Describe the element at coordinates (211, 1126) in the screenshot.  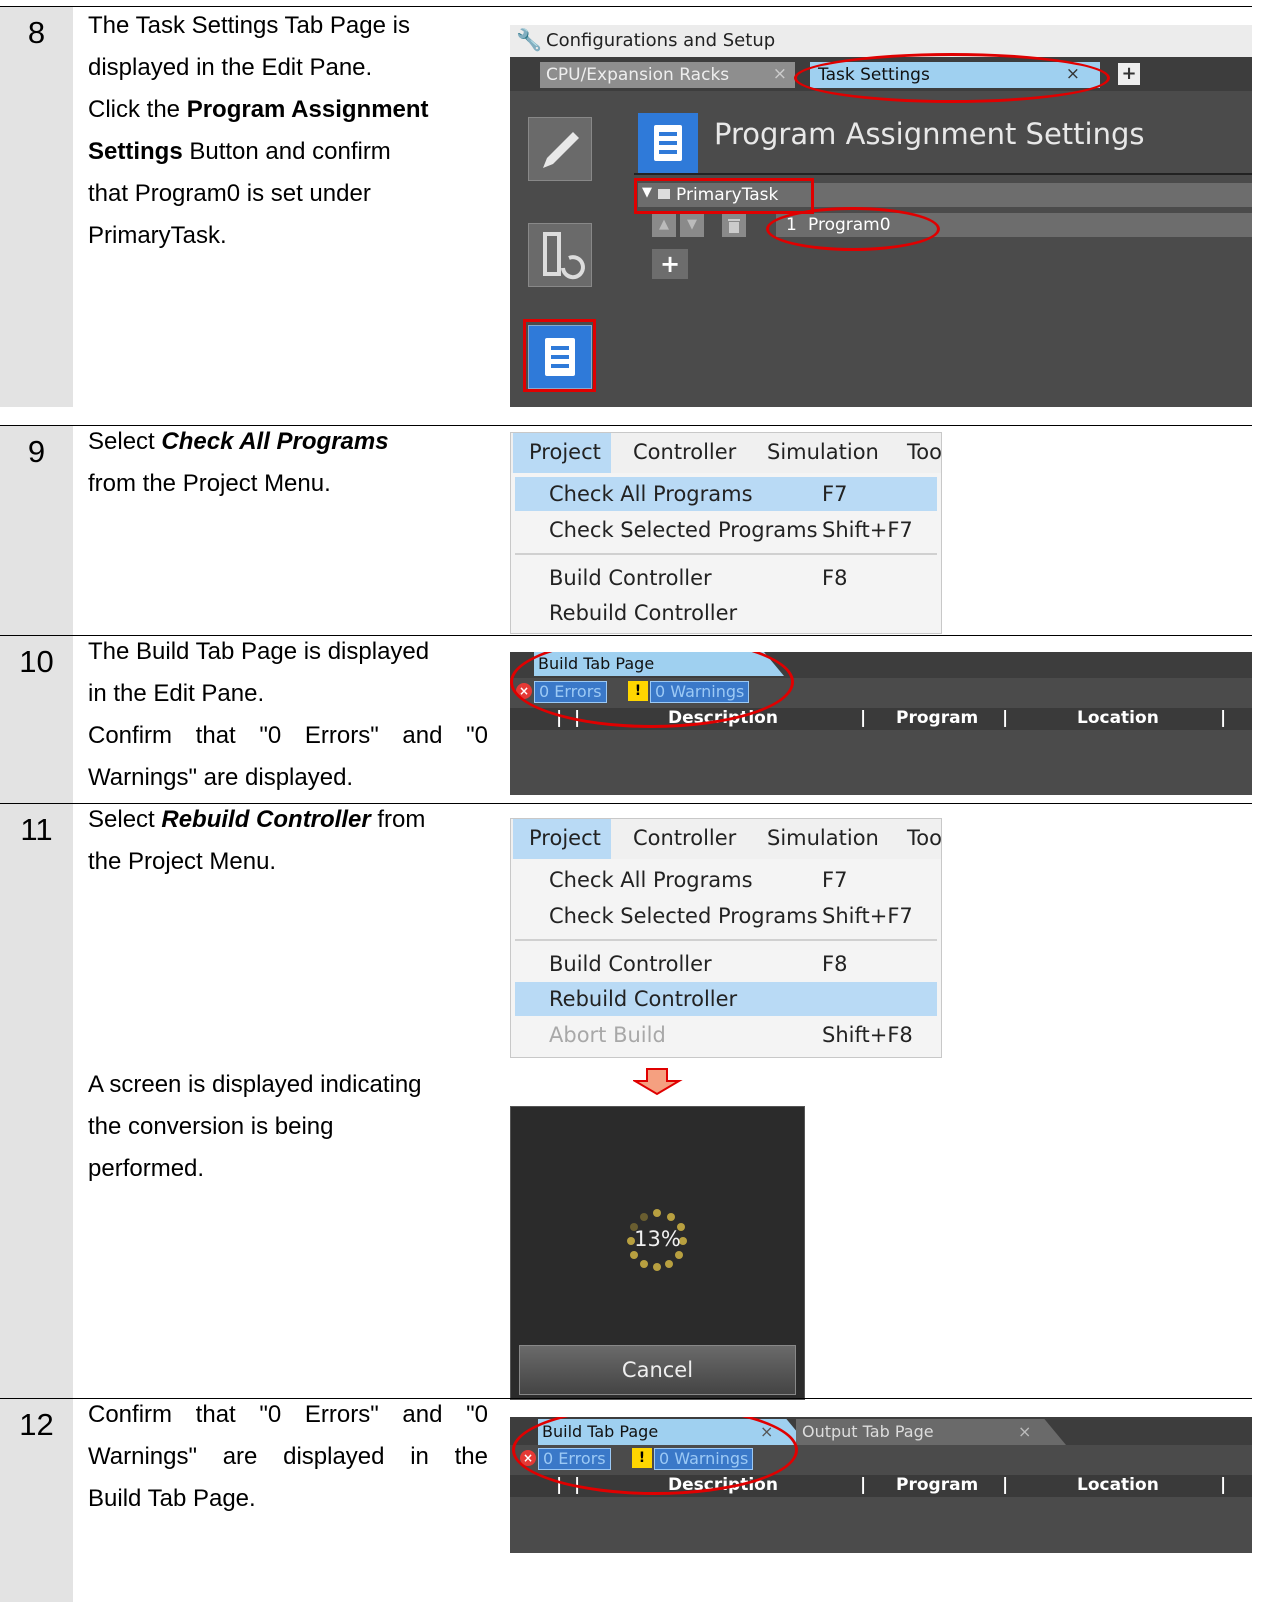
I see `desc-line: the conversion is being` at that location.